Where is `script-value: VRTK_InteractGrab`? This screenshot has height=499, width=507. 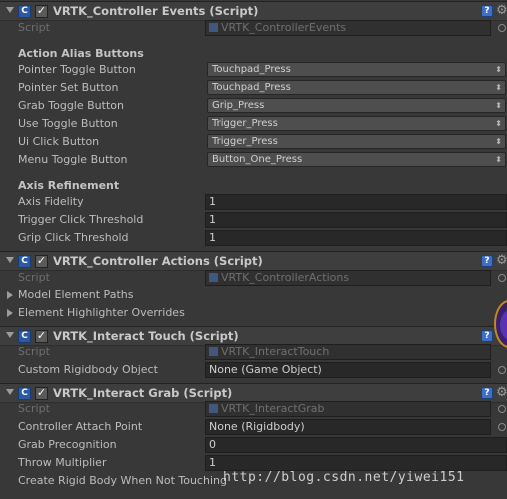
script-value: VRTK_InteractGrab is located at coordinates (273, 408).